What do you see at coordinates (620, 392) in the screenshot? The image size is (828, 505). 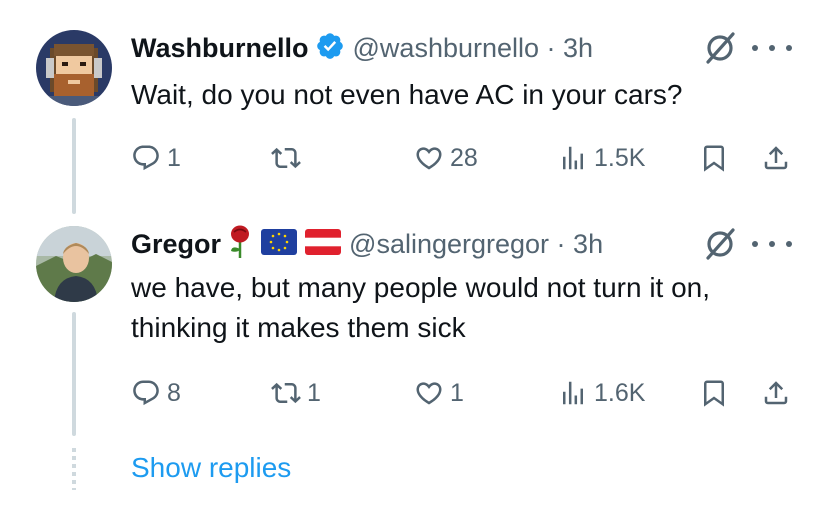 I see `view-count: 1.6K` at bounding box center [620, 392].